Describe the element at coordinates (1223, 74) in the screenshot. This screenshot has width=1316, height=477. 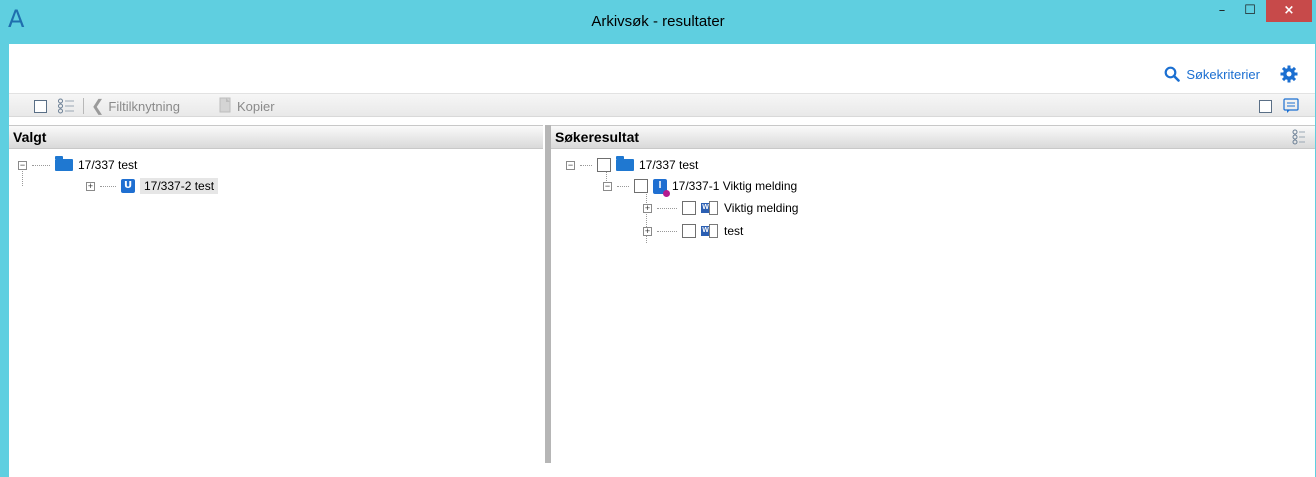
I see `search-criteria-label: Søkekriterier` at that location.